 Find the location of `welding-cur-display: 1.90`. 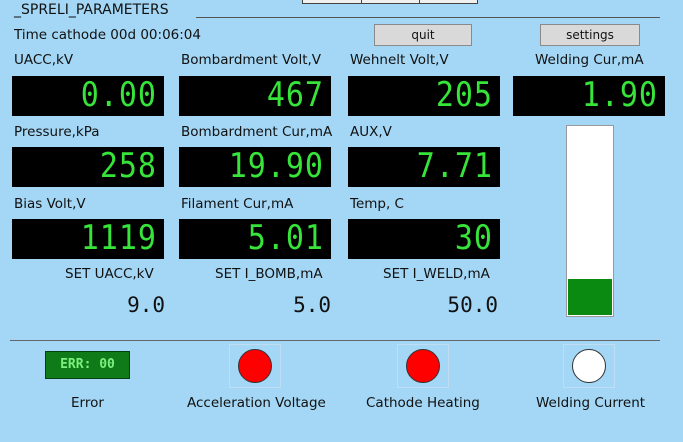

welding-cur-display: 1.90 is located at coordinates (589, 96).